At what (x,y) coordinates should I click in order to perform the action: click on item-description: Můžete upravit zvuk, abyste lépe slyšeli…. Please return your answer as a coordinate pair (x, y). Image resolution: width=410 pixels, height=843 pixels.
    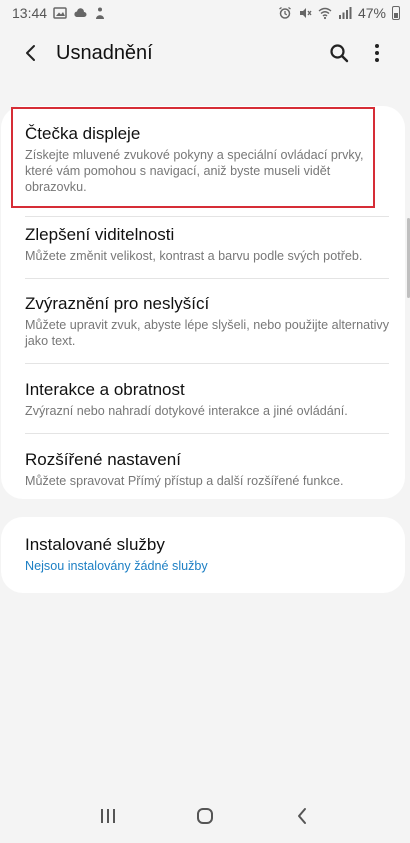
    Looking at the image, I should click on (207, 333).